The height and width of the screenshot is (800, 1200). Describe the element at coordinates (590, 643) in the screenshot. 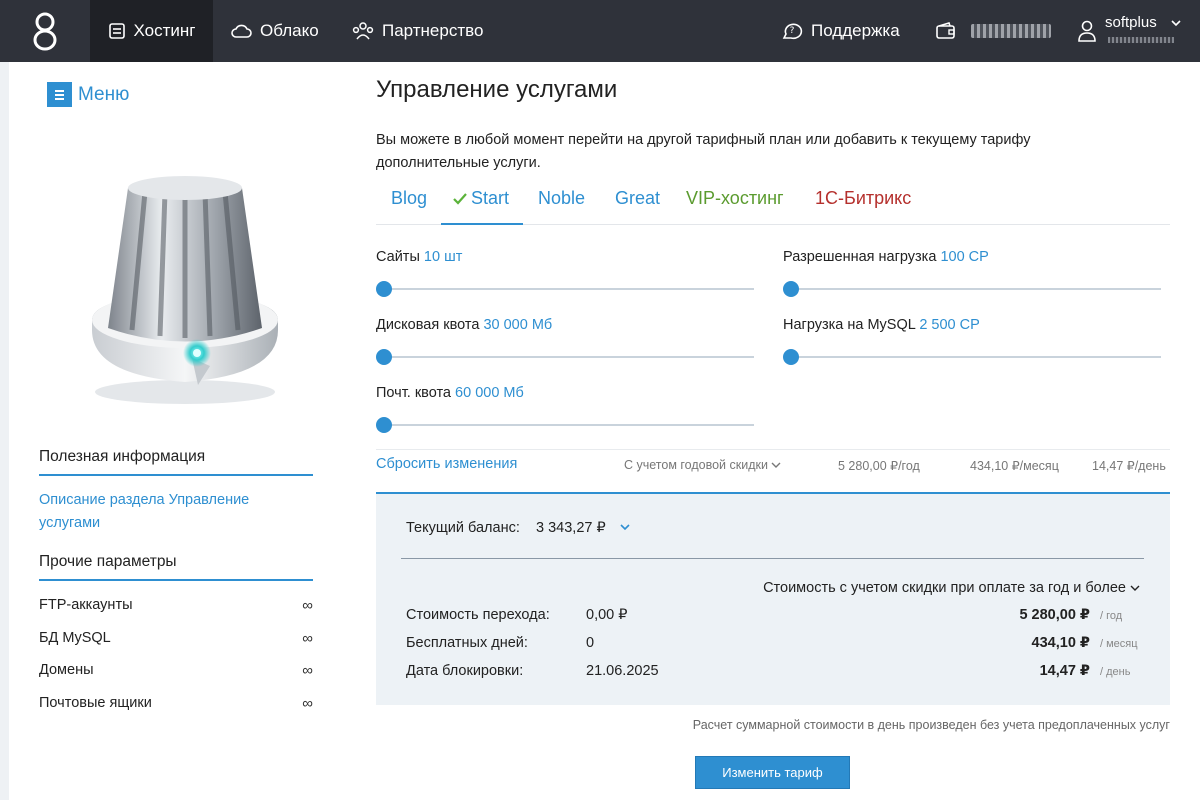

I see `free-days-value: 0` at that location.